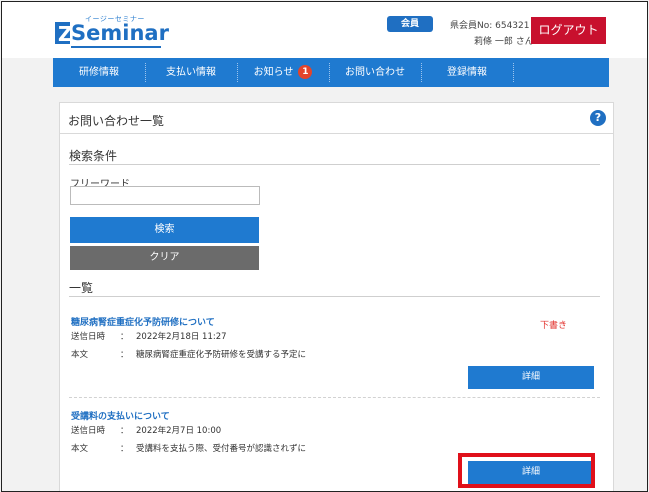 This screenshot has height=492, width=649. Describe the element at coordinates (568, 30) in the screenshot. I see `logout-button: ログアウト` at that location.